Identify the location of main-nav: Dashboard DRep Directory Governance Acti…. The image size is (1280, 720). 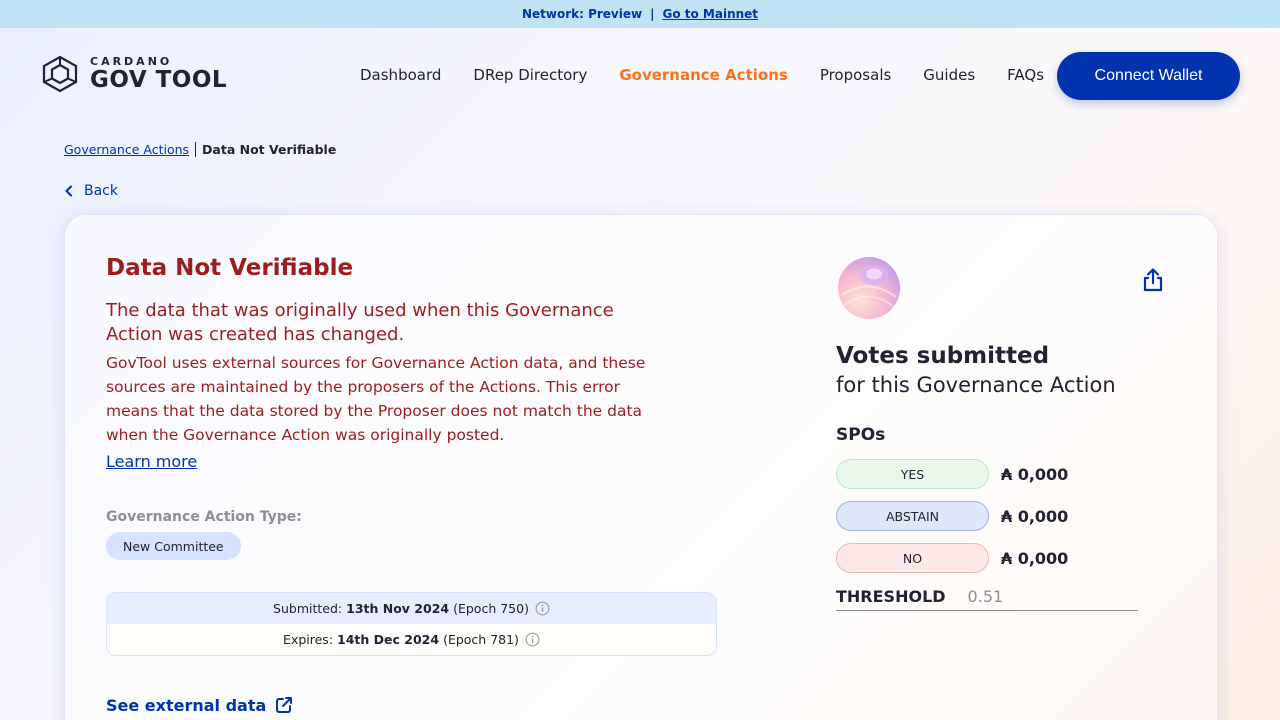
(702, 75).